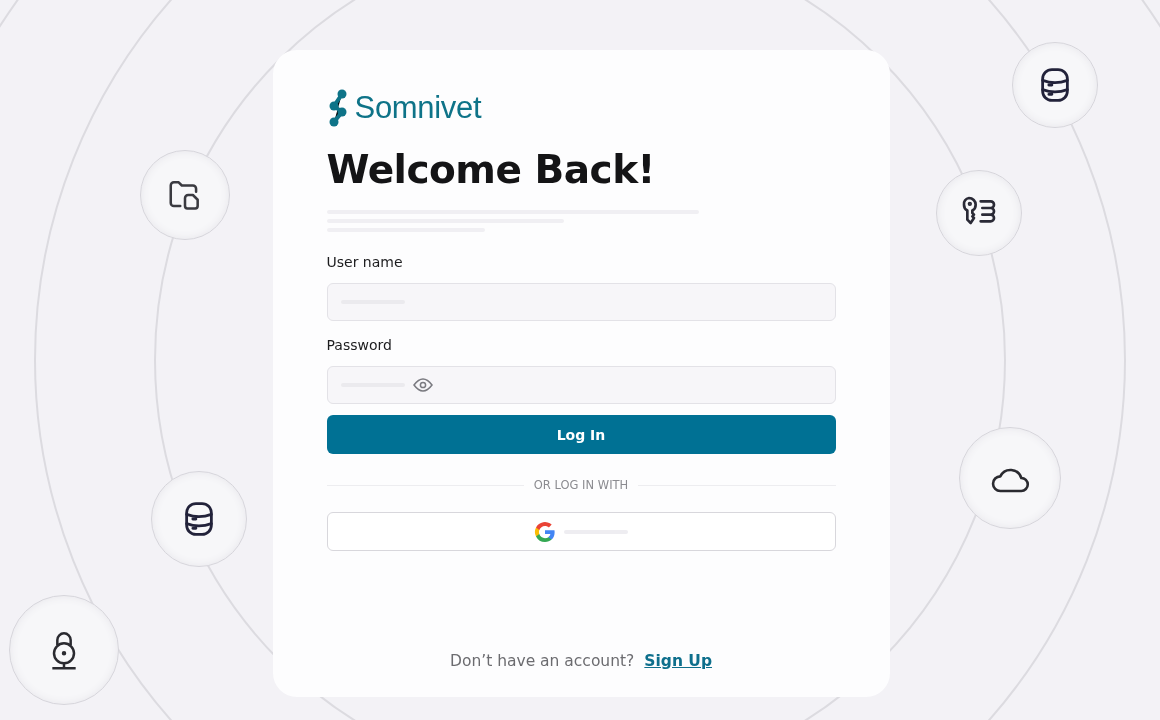 This screenshot has width=1160, height=720. What do you see at coordinates (545, 531) in the screenshot?
I see `g-logo-icon` at bounding box center [545, 531].